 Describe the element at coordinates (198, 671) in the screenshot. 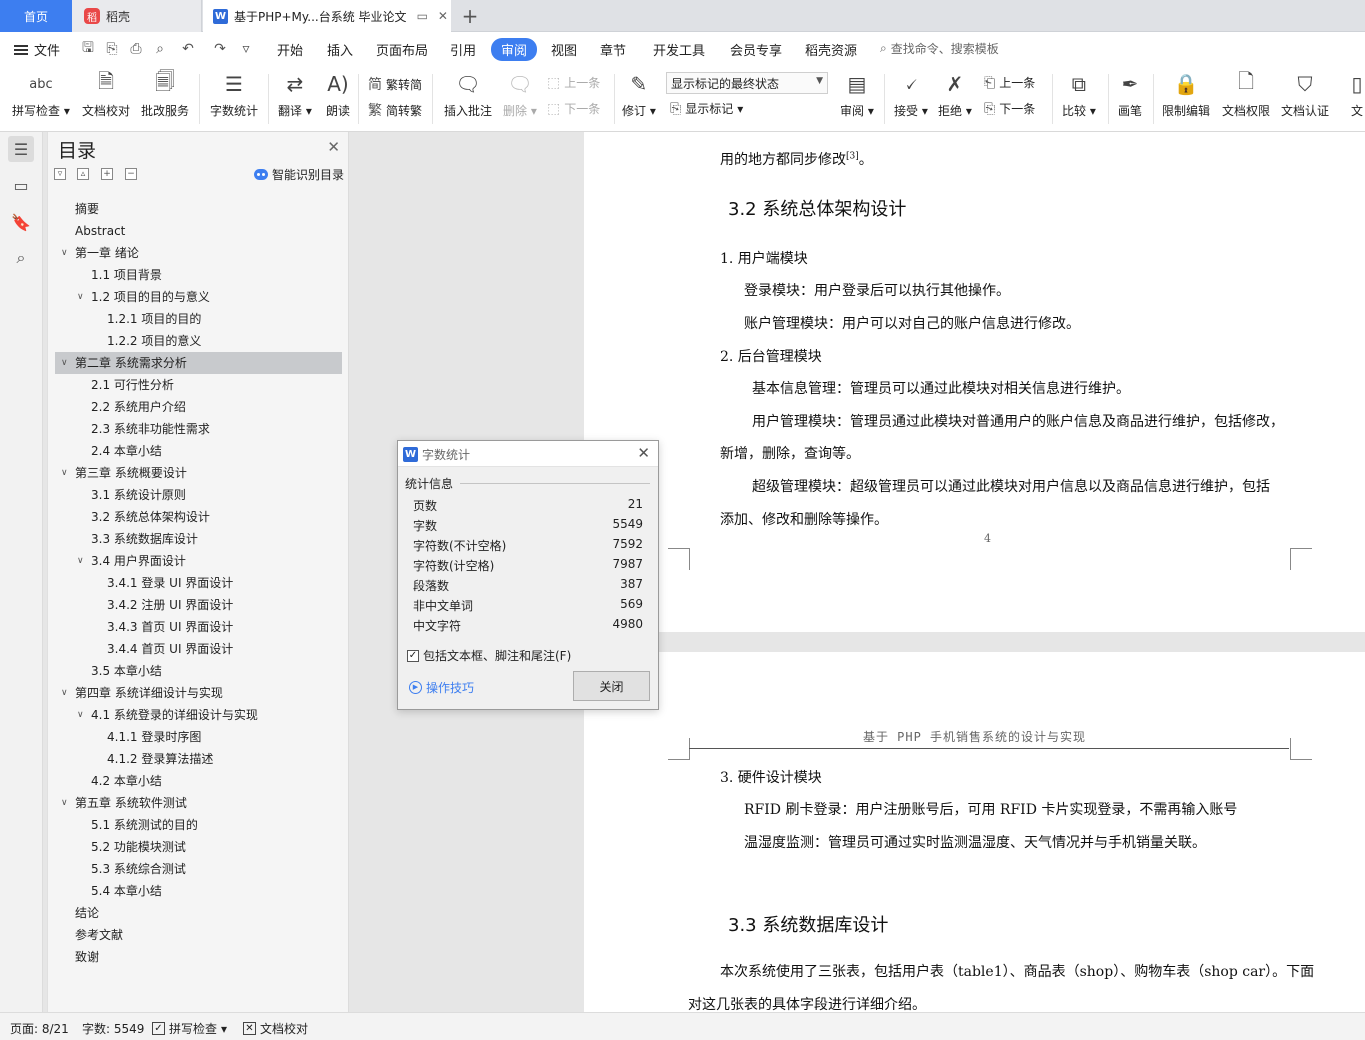

I see `toc-item: 3.5 本章小结` at that location.